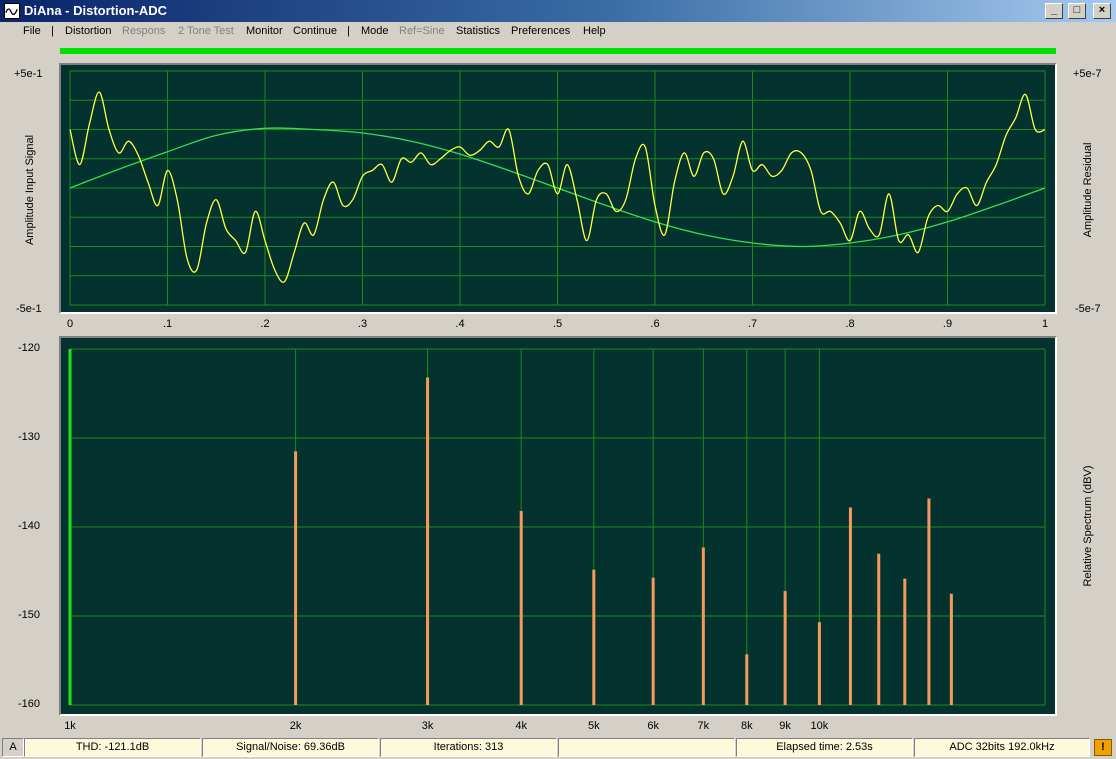  Describe the element at coordinates (785, 726) in the screenshot. I see `spectrum-x-tick: 9k` at that location.